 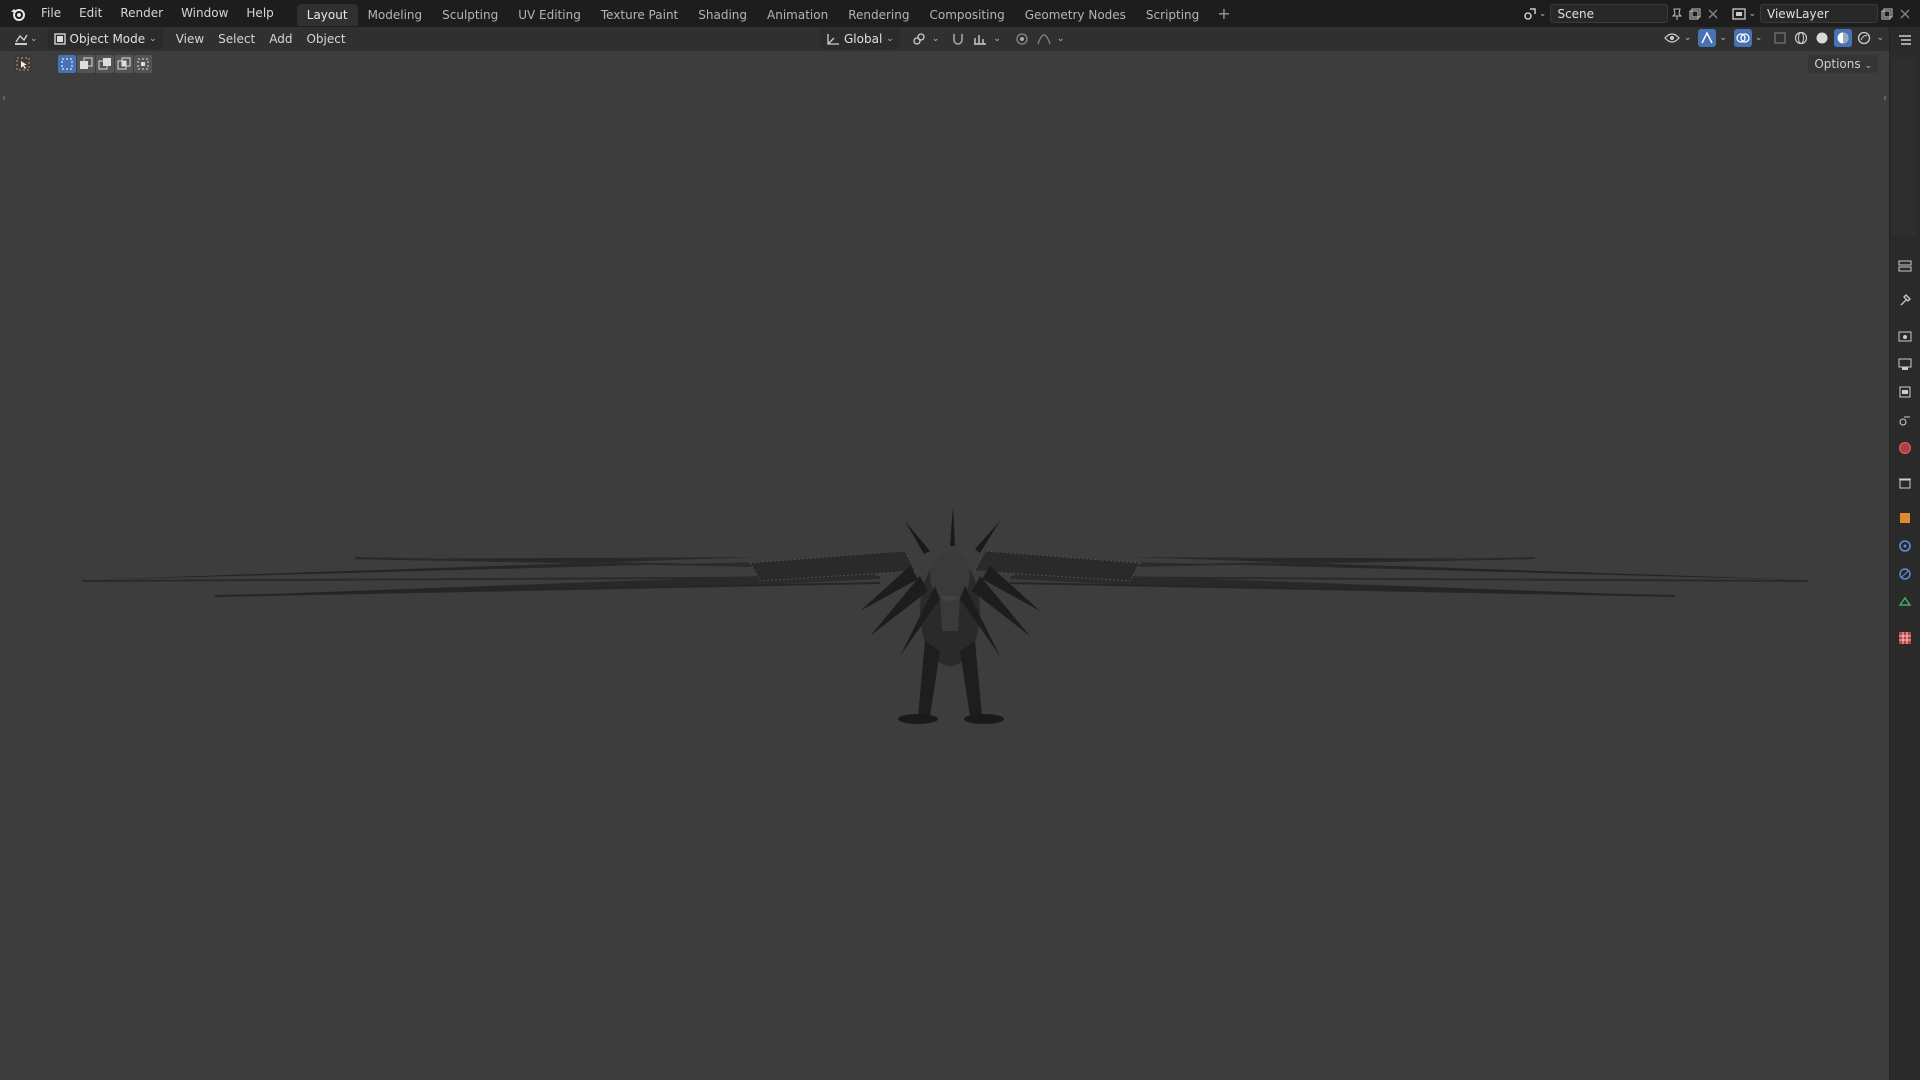 I want to click on new-scene-icon, so click(x=1695, y=14).